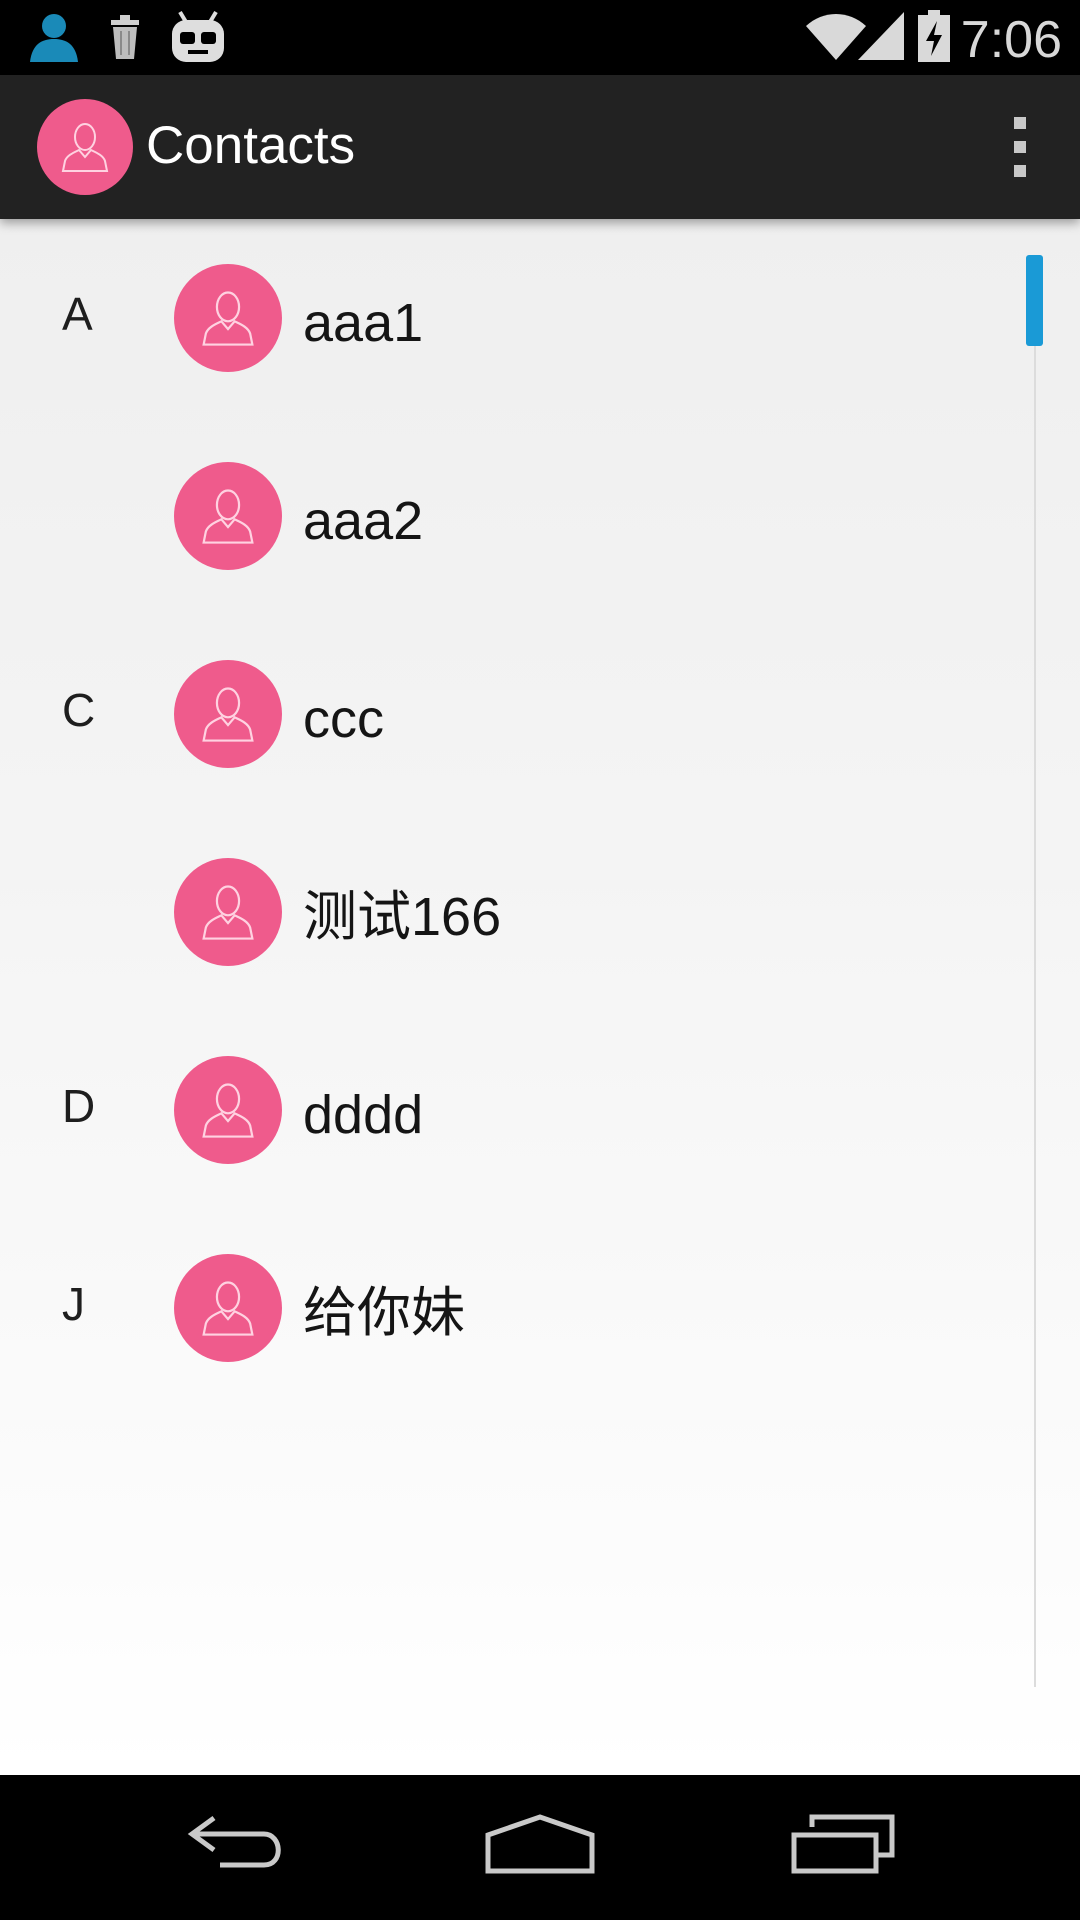 This screenshot has height=1920, width=1080. What do you see at coordinates (540, 147) in the screenshot?
I see `action-bar: Contacts` at bounding box center [540, 147].